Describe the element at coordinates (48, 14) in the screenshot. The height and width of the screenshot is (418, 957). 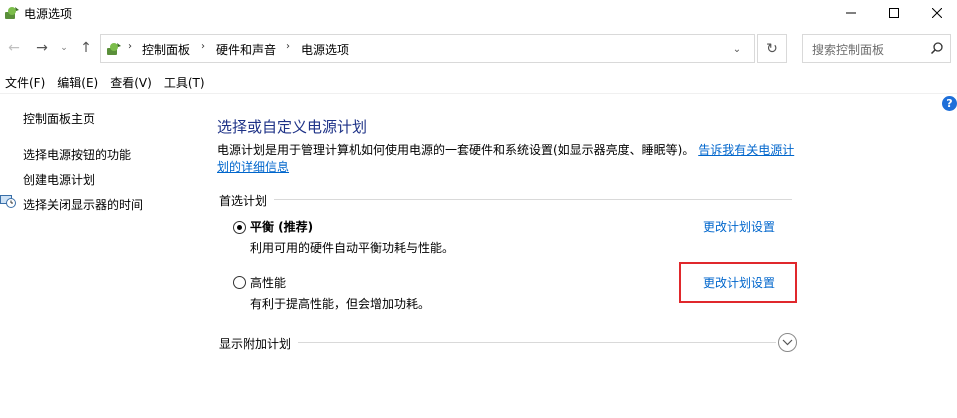
I see `window-title: 电源选项` at that location.